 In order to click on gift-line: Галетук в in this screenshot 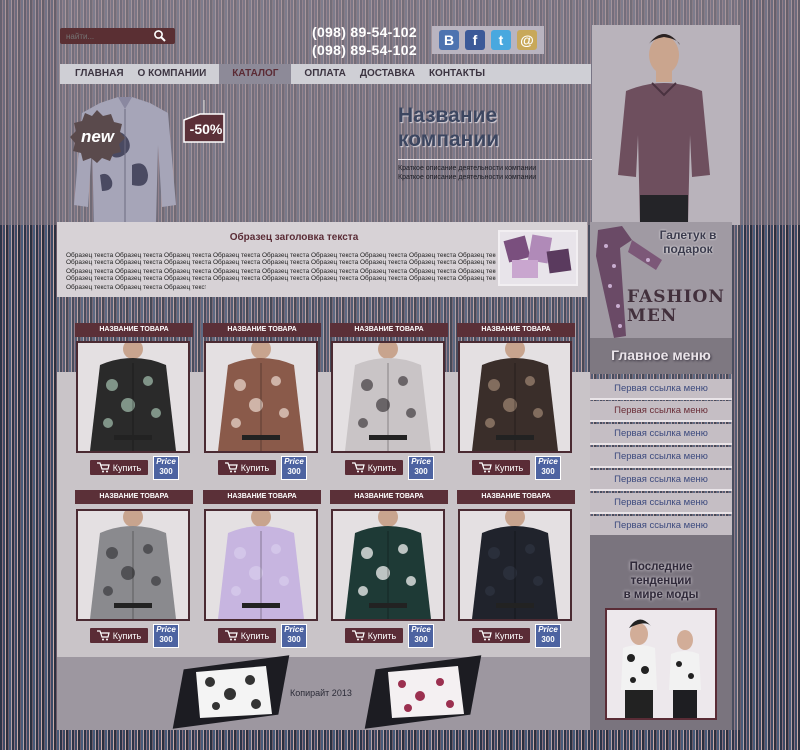, I will do `click(688, 235)`.